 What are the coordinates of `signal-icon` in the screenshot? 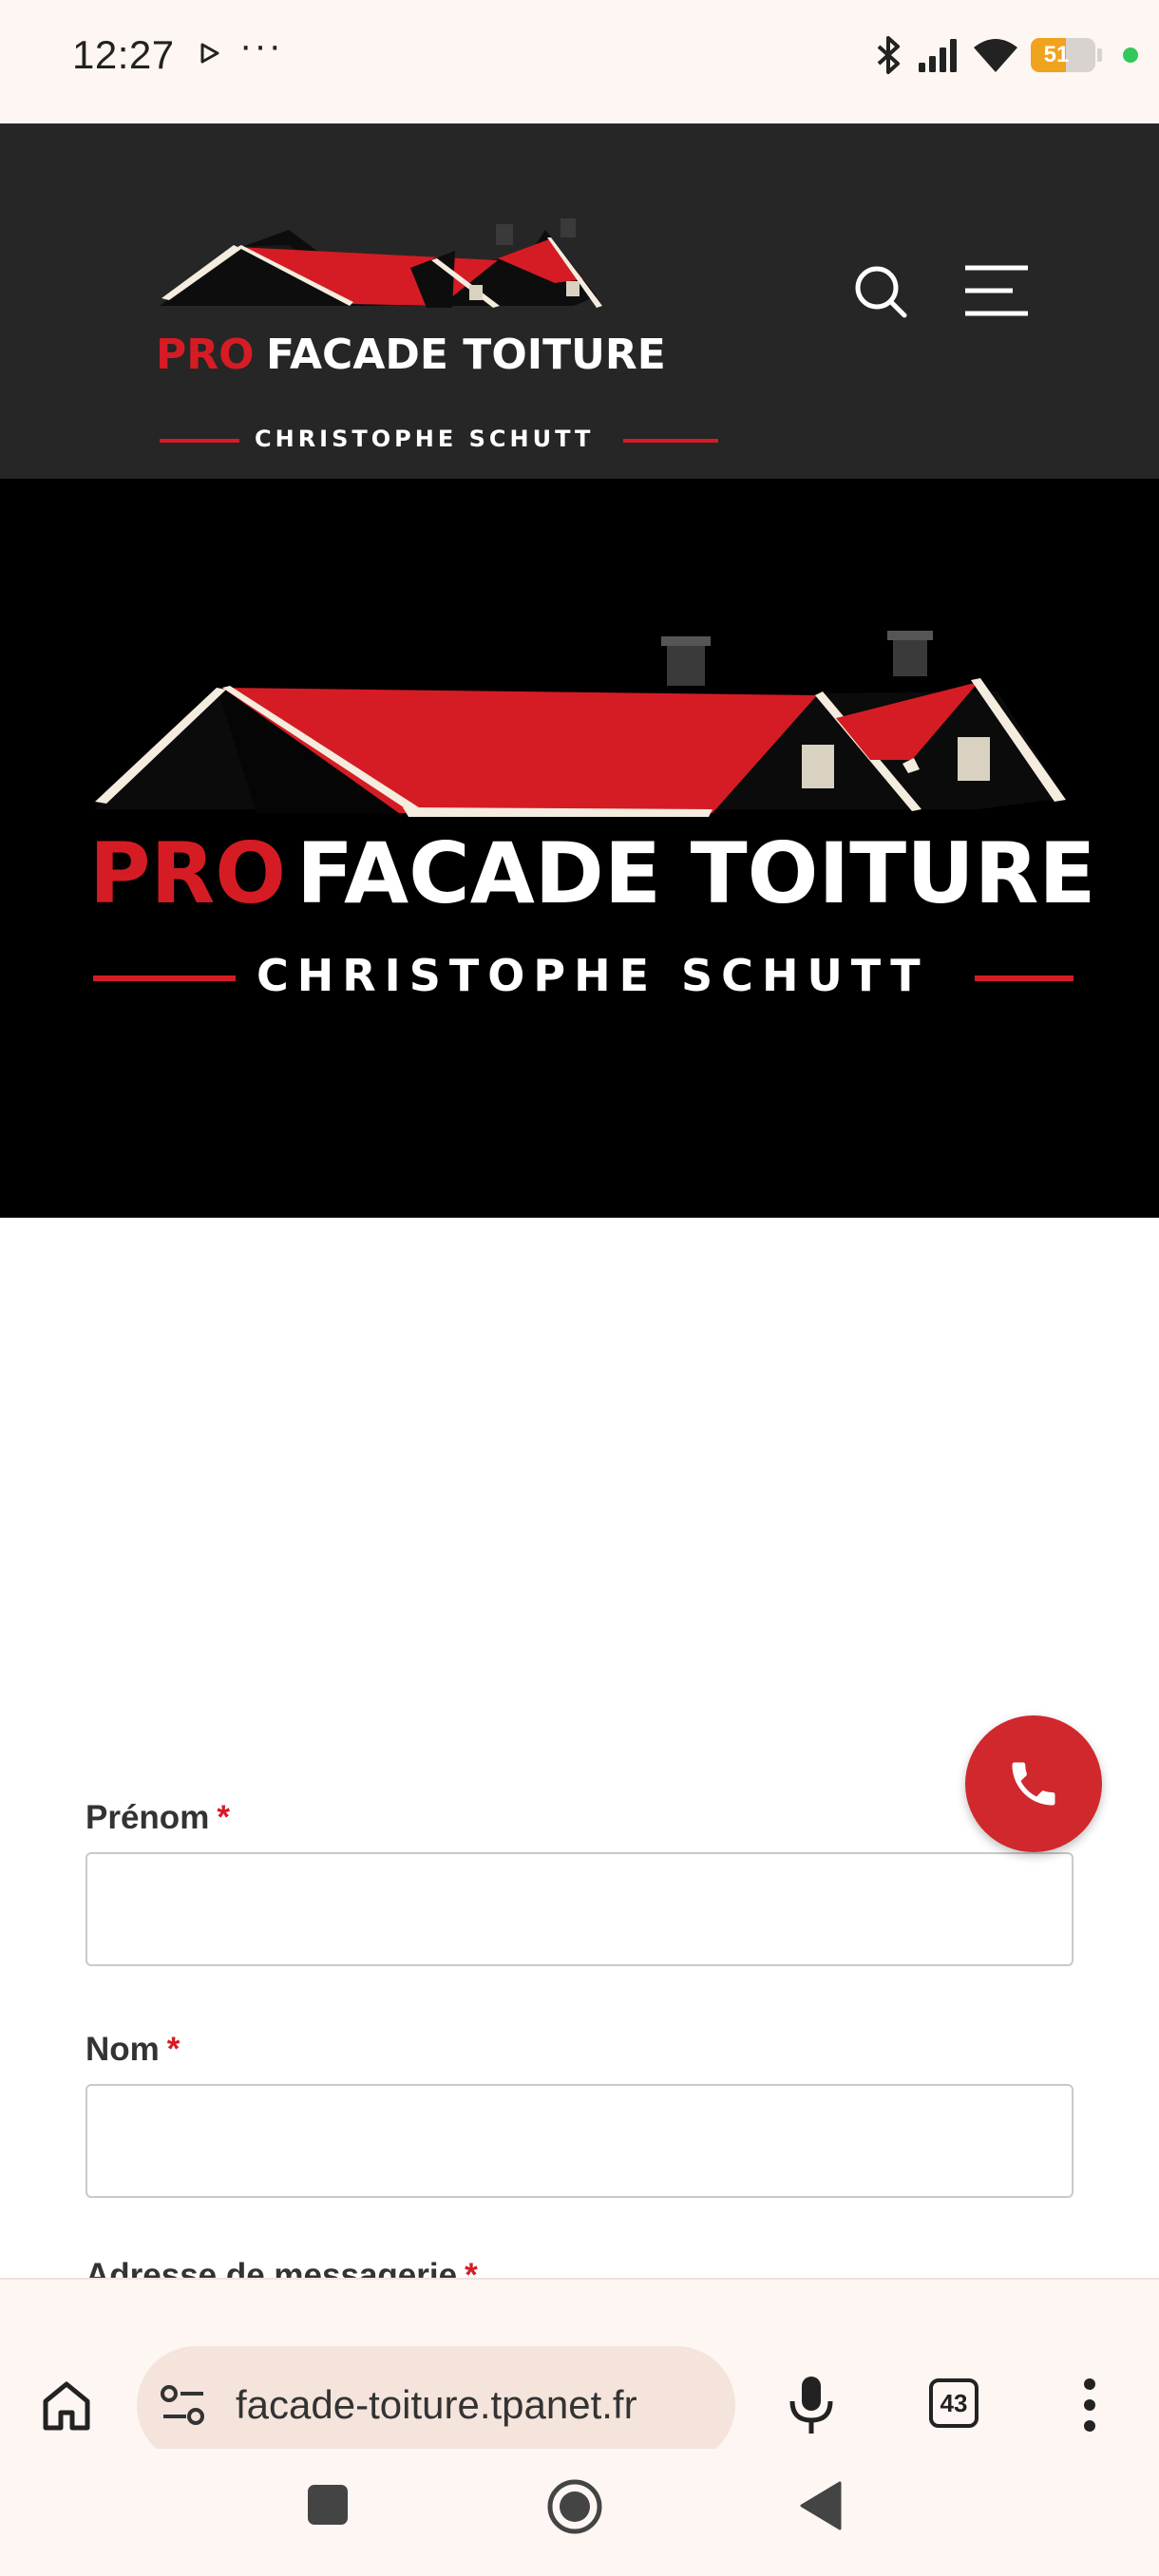 It's located at (938, 55).